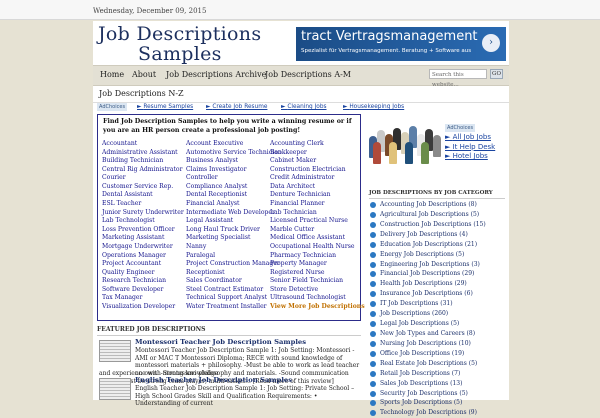 Image resolution: width=600 pixels, height=418 pixels. What do you see at coordinates (234, 281) in the screenshot?
I see `job-link: Sales Coordinator` at bounding box center [234, 281].